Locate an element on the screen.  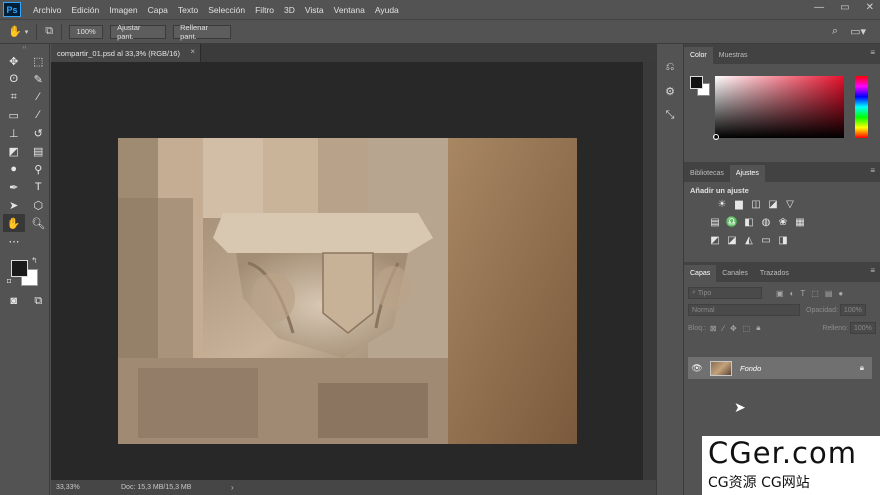
panel-grip: ‹‹ is located at coordinates (24, 48).